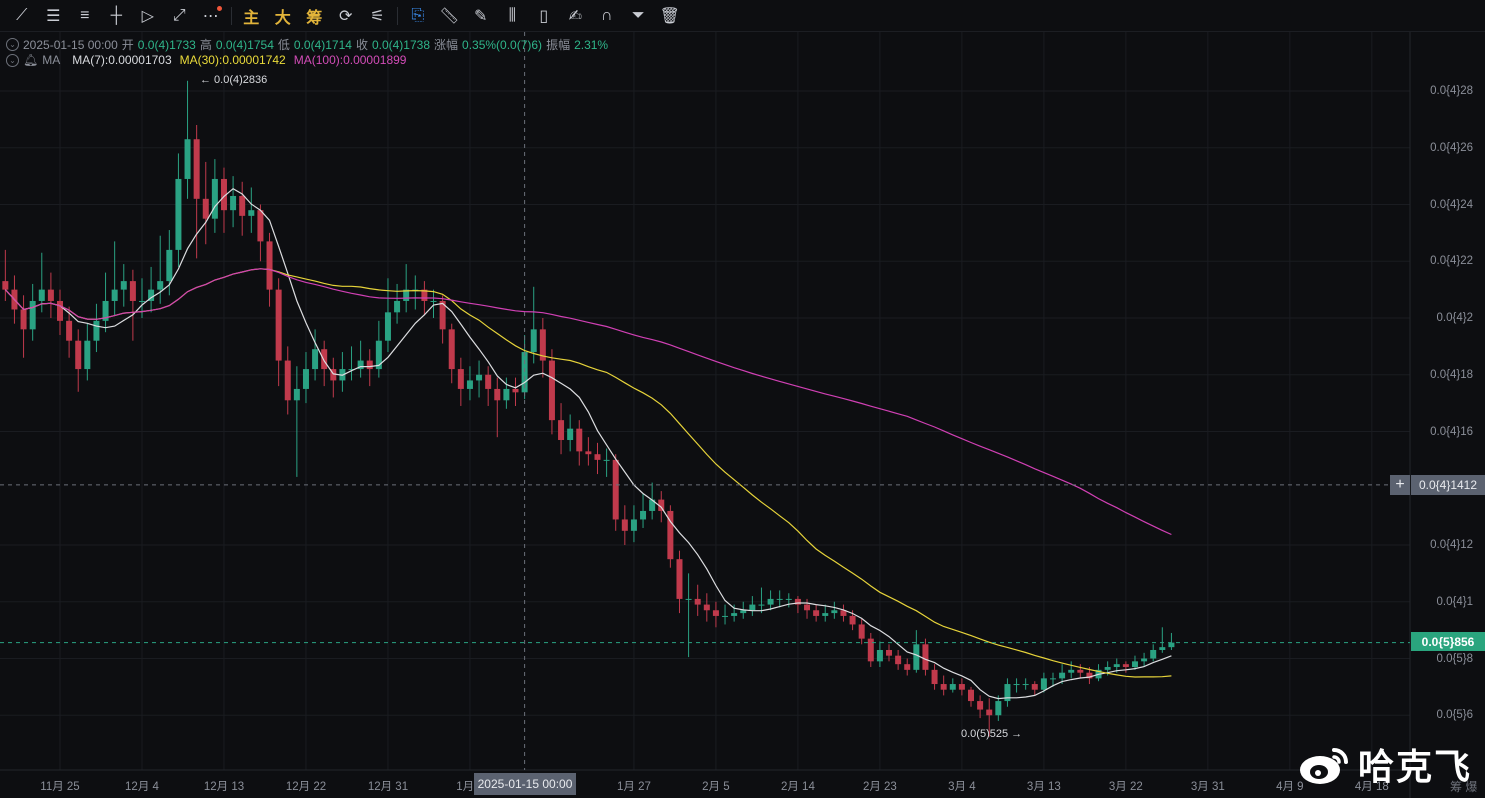  I want to click on time-tick-label: 2月 14, so click(797, 787).